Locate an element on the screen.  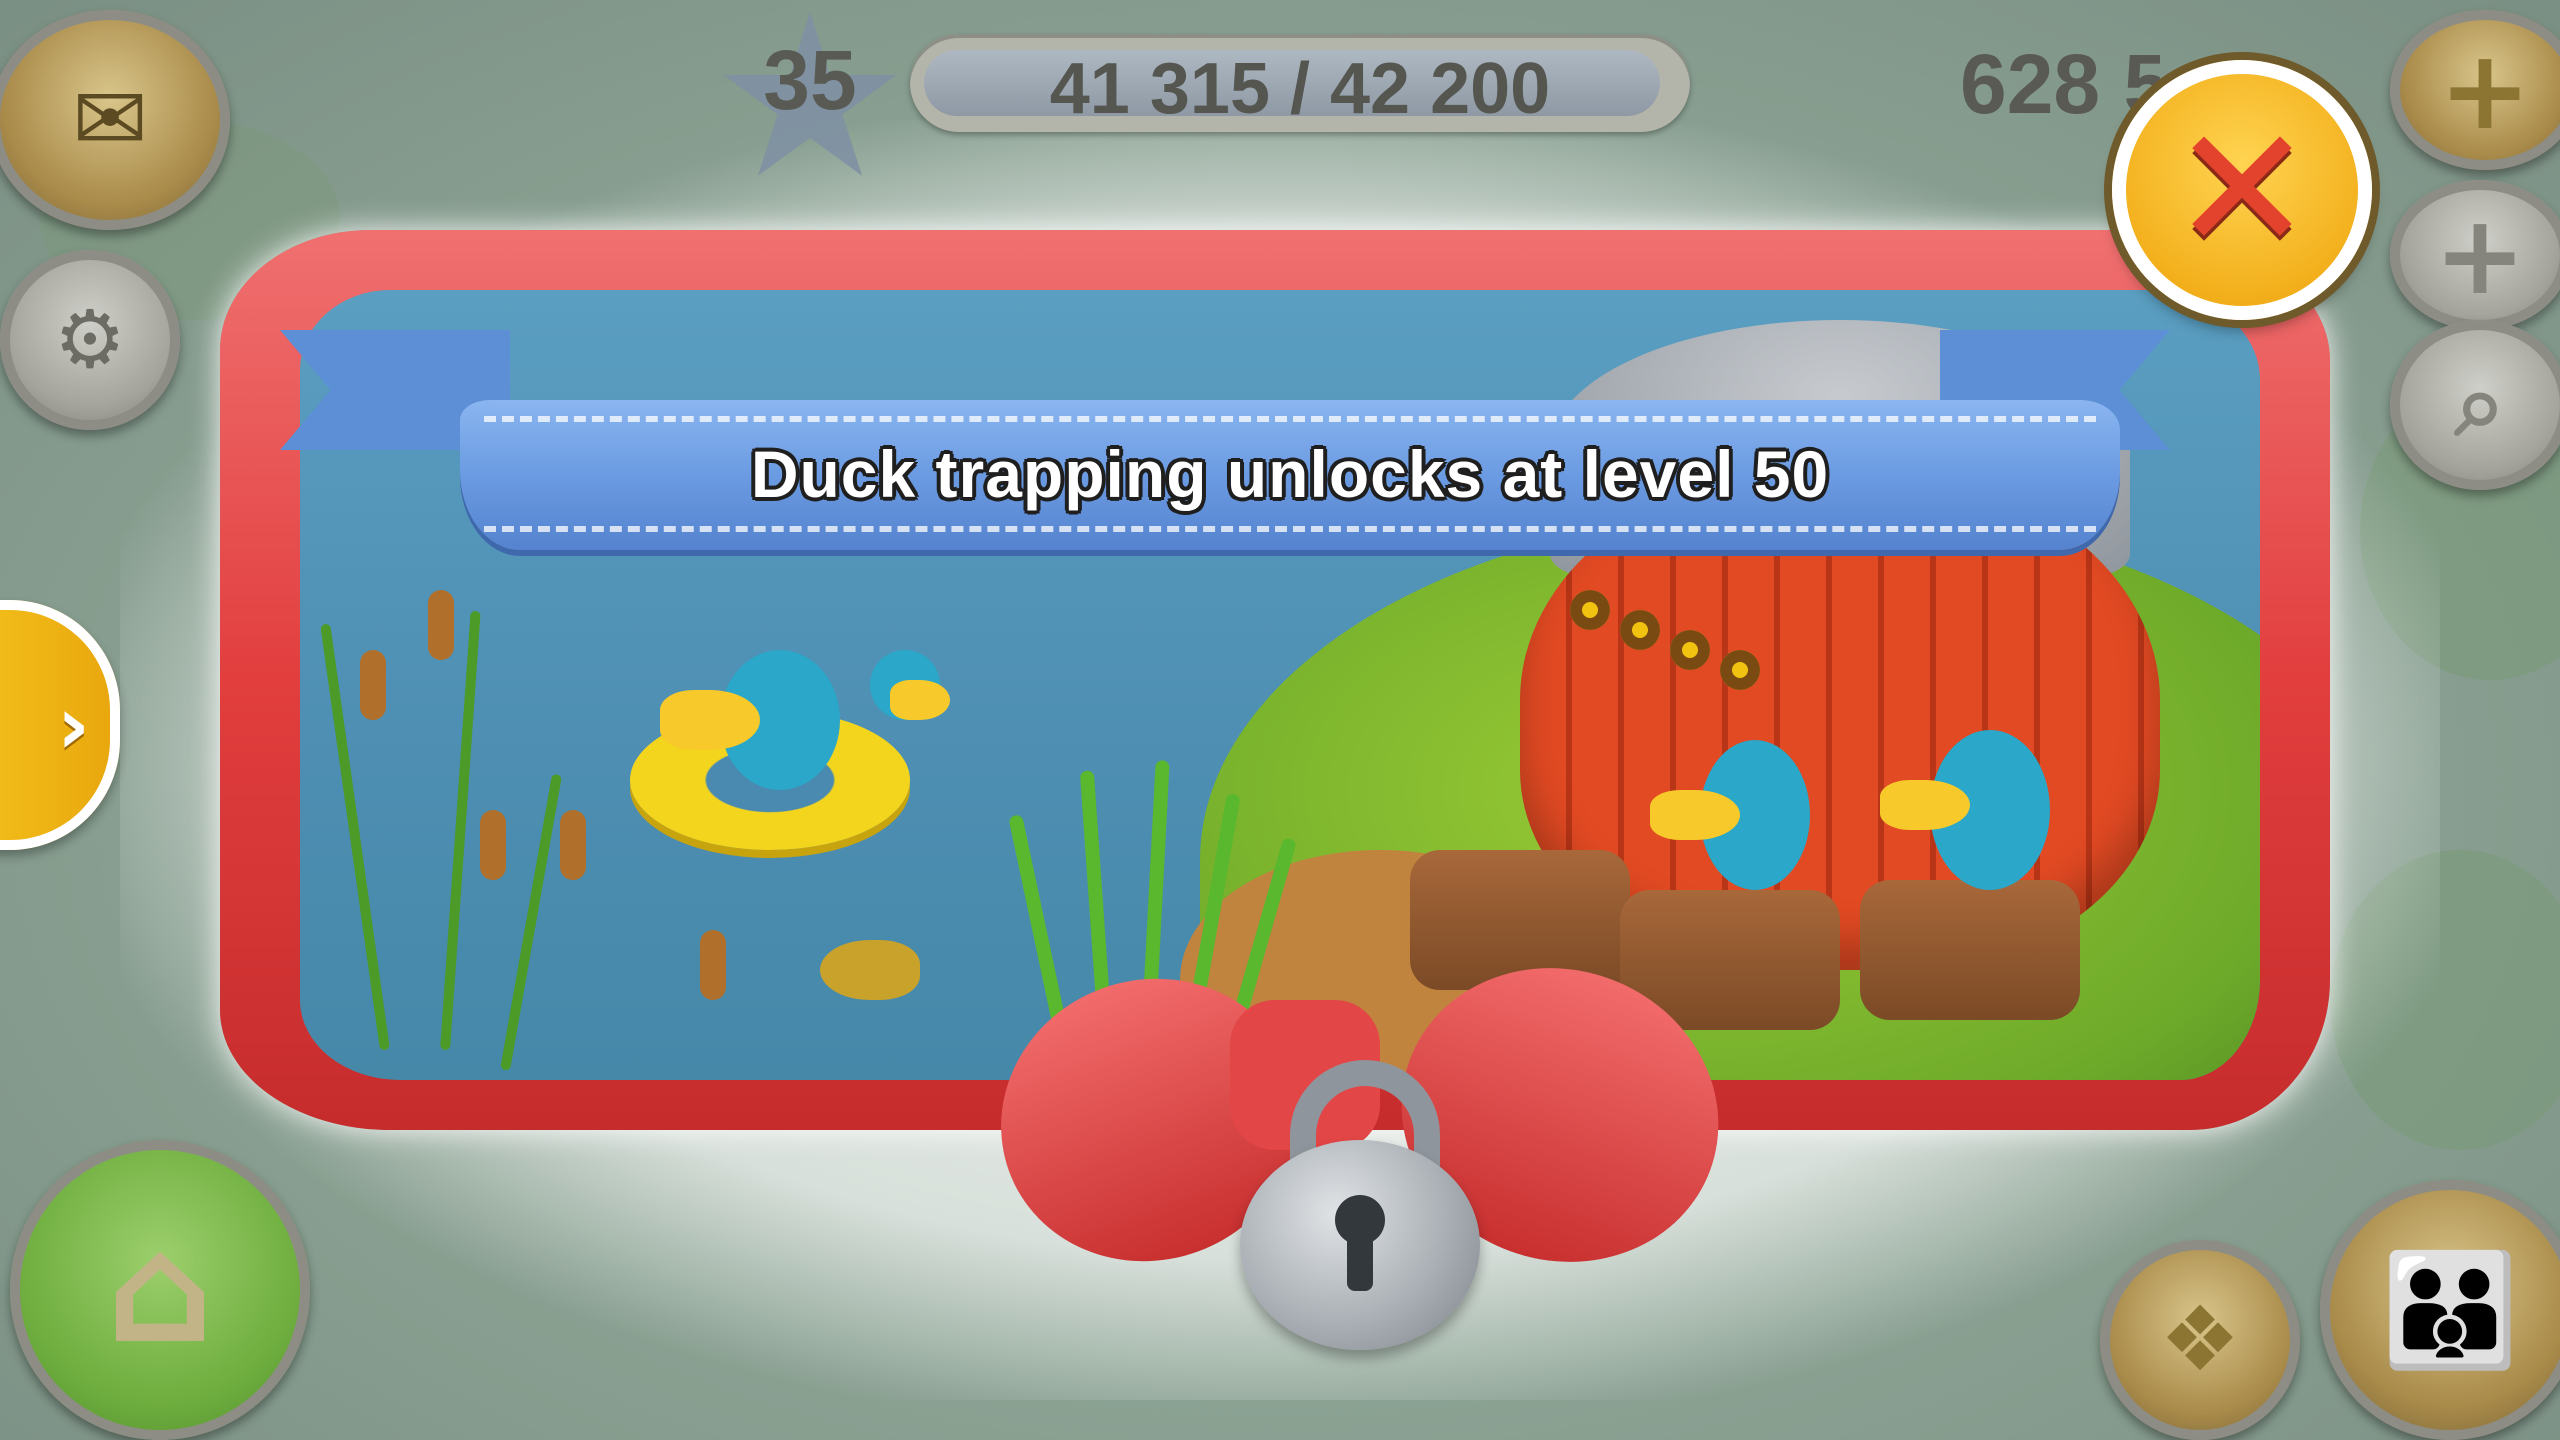
duckling-bill is located at coordinates (920, 700).